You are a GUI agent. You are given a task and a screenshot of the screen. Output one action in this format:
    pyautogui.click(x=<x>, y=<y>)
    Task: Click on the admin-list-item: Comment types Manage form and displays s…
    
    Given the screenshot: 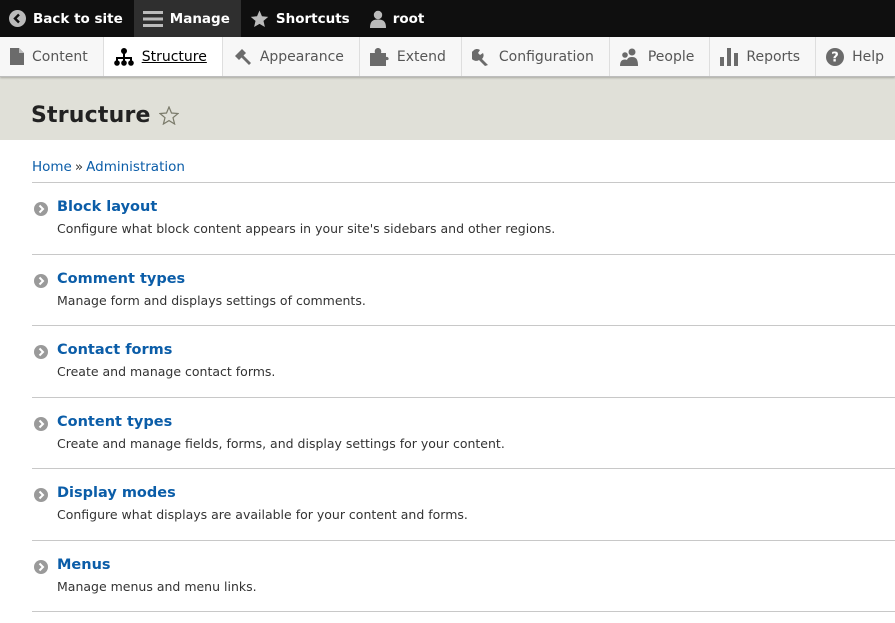 What is the action you would take?
    pyautogui.click(x=463, y=290)
    